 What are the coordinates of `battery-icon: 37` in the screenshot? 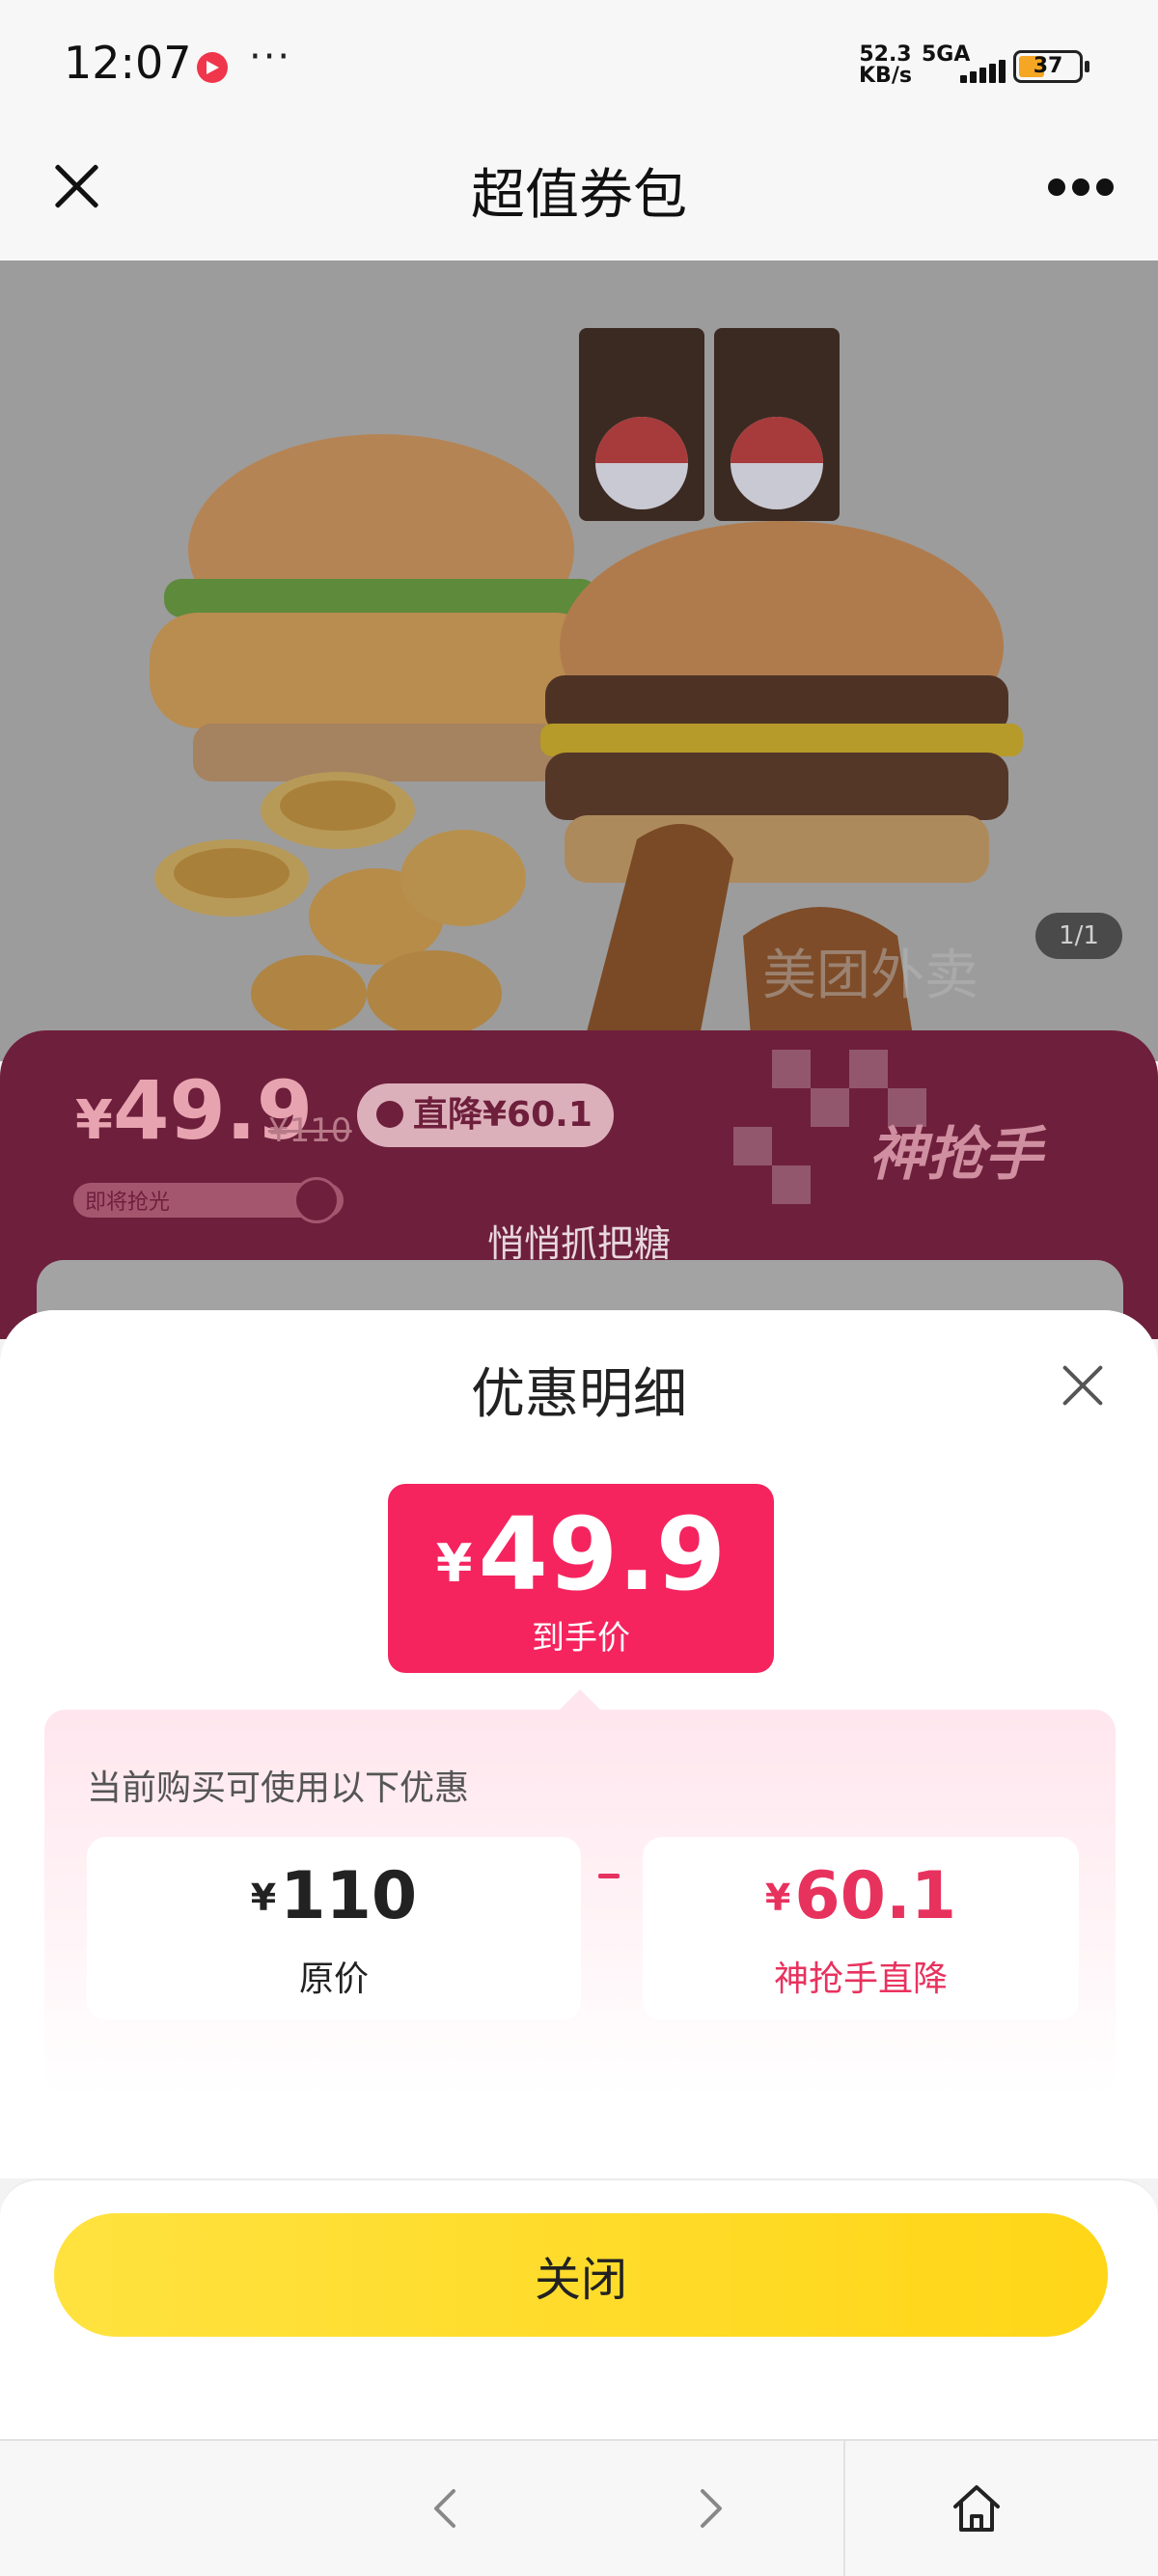 It's located at (1051, 66).